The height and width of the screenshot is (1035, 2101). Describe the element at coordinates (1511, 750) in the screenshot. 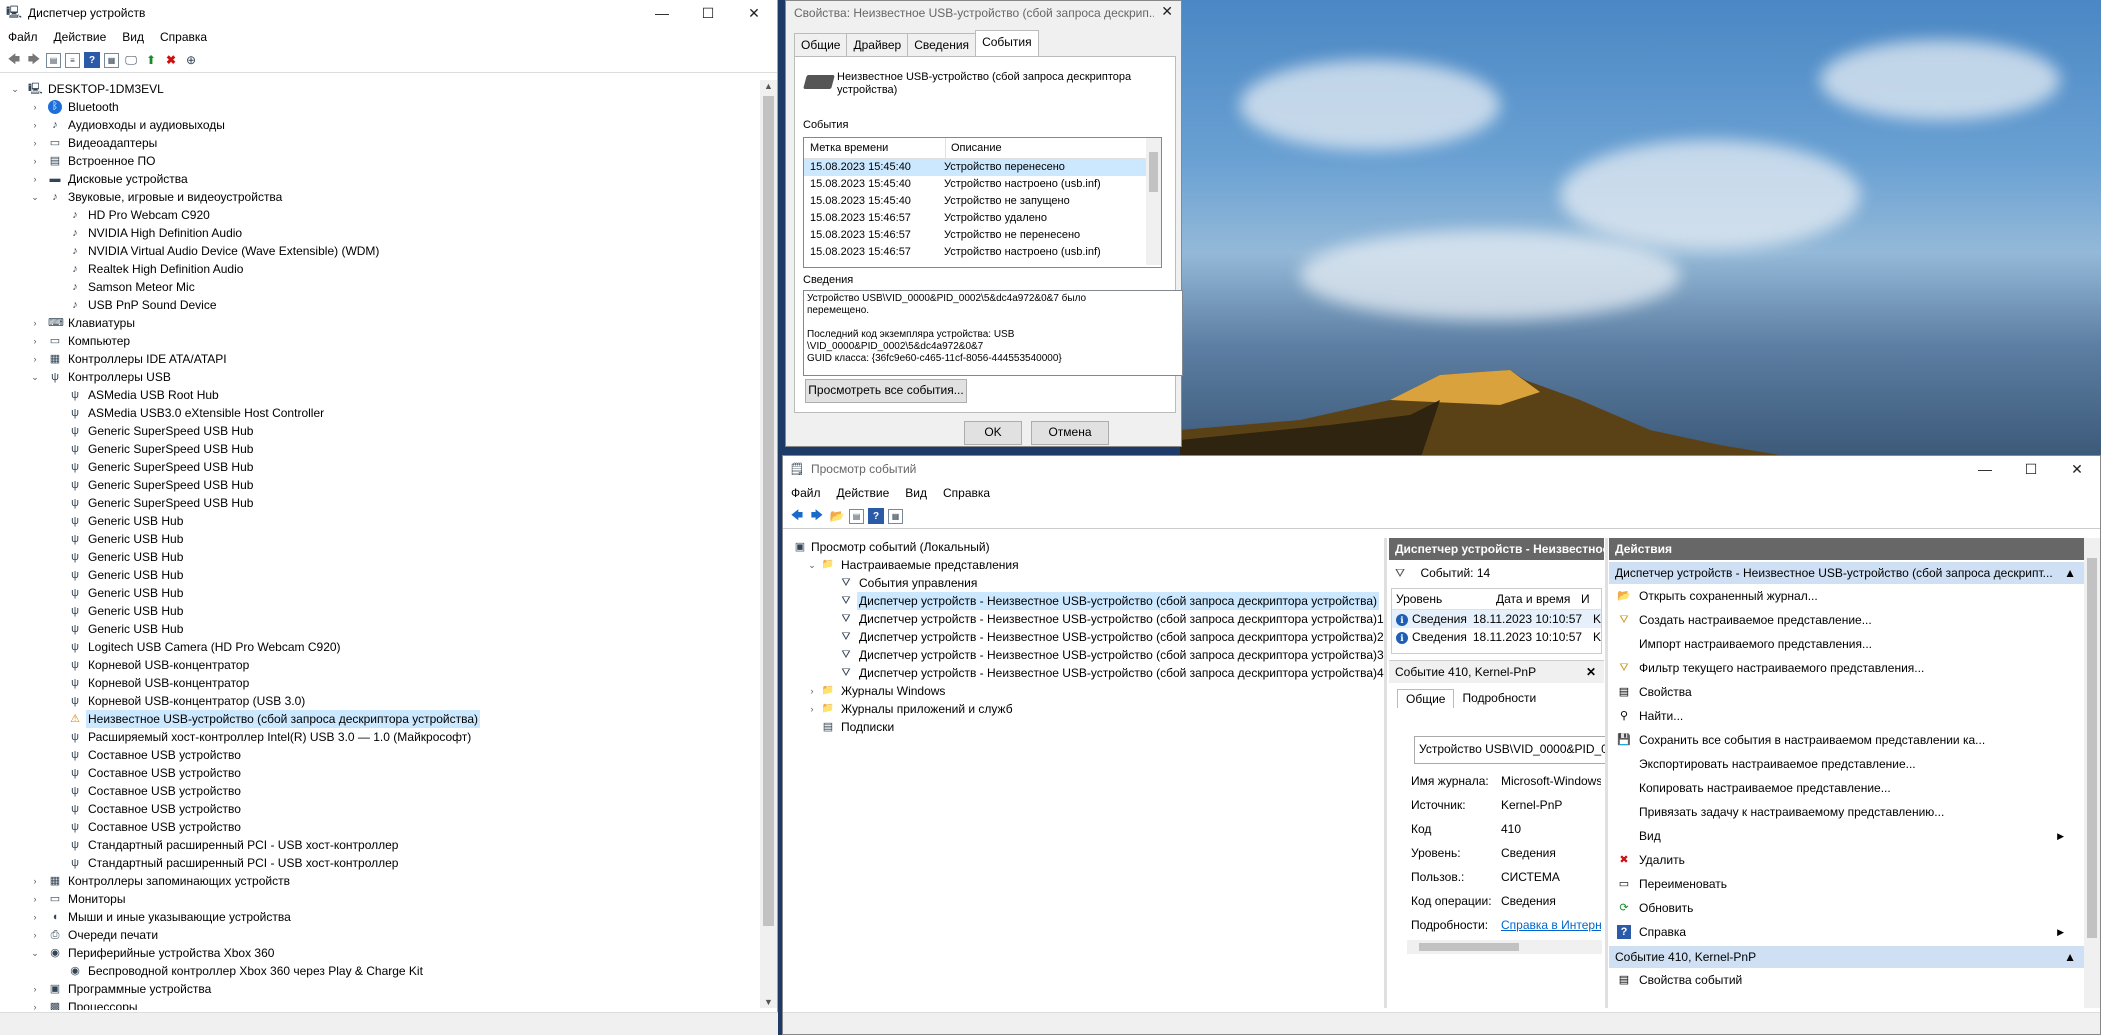

I see `event-description-box: Устройство USB\VID_0000&PID_0002\5&dc4a9` at that location.